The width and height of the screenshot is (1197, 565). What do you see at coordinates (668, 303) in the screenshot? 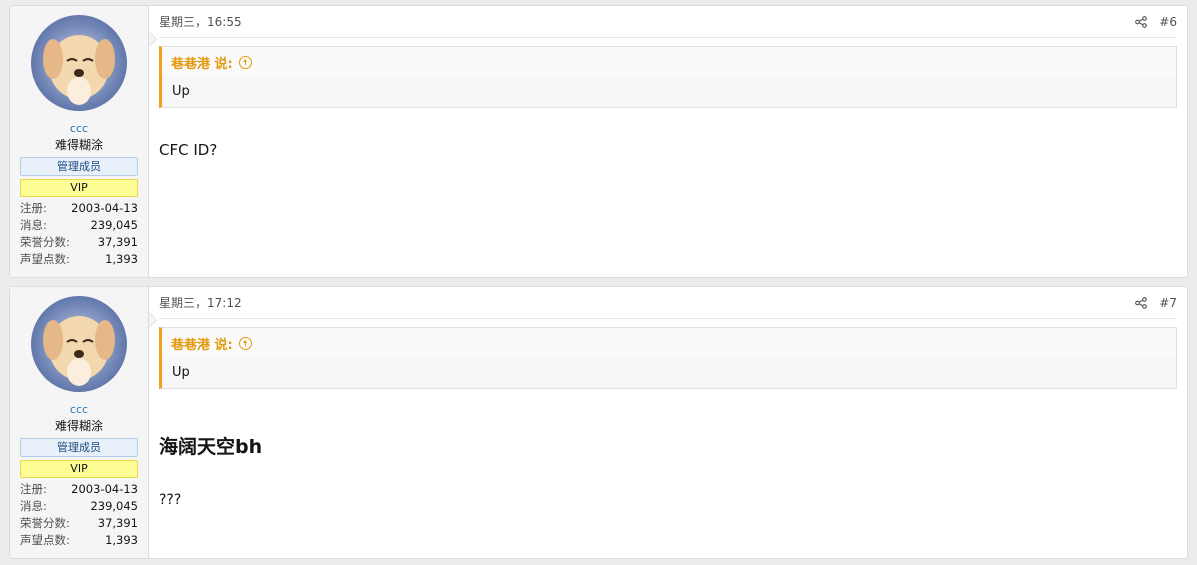
I see `post-meta: 星期三，17:12 #7` at bounding box center [668, 303].